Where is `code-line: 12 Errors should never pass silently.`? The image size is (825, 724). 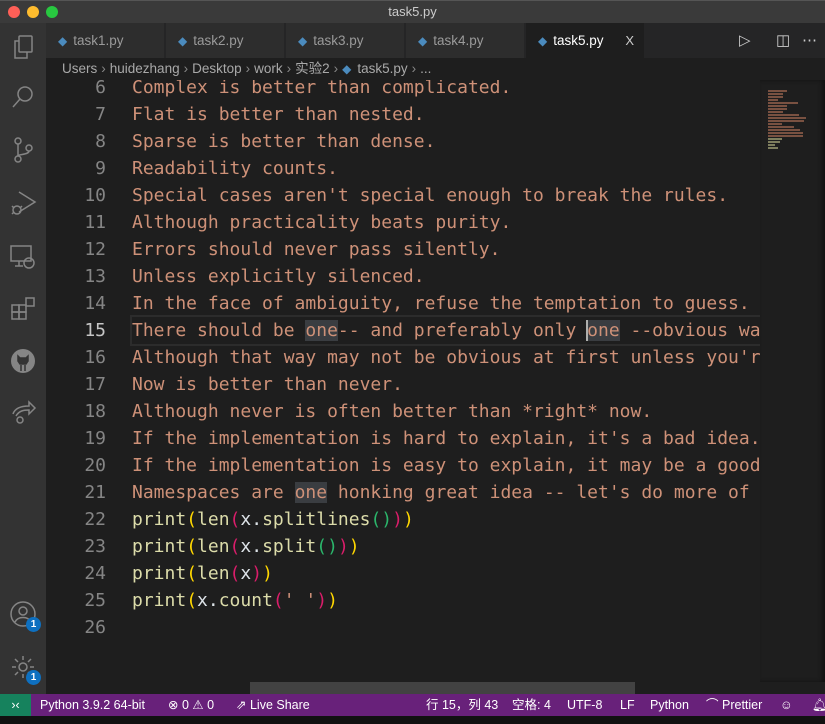
code-line: 12 Errors should never pass silently. is located at coordinates (403, 249).